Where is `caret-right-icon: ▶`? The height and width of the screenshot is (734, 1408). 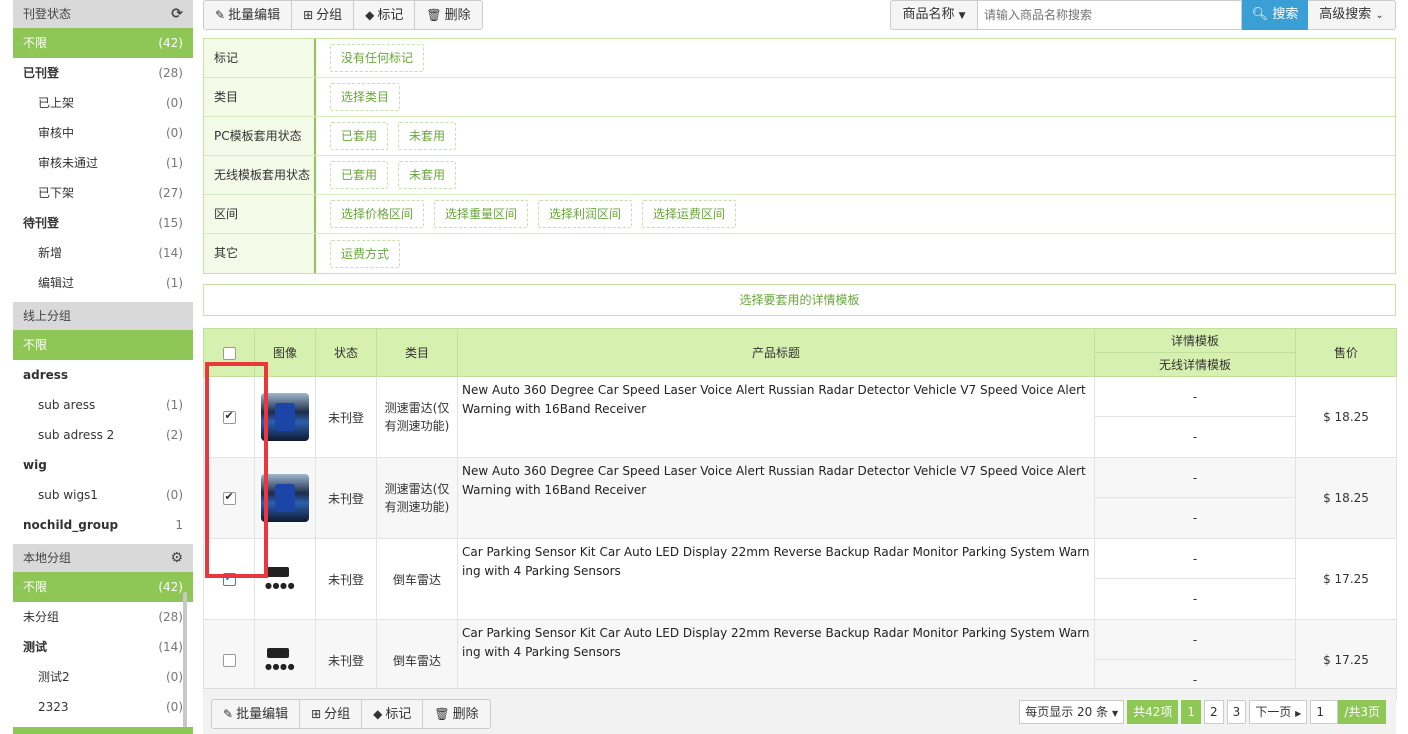
caret-right-icon: ▶ is located at coordinates (1298, 713).